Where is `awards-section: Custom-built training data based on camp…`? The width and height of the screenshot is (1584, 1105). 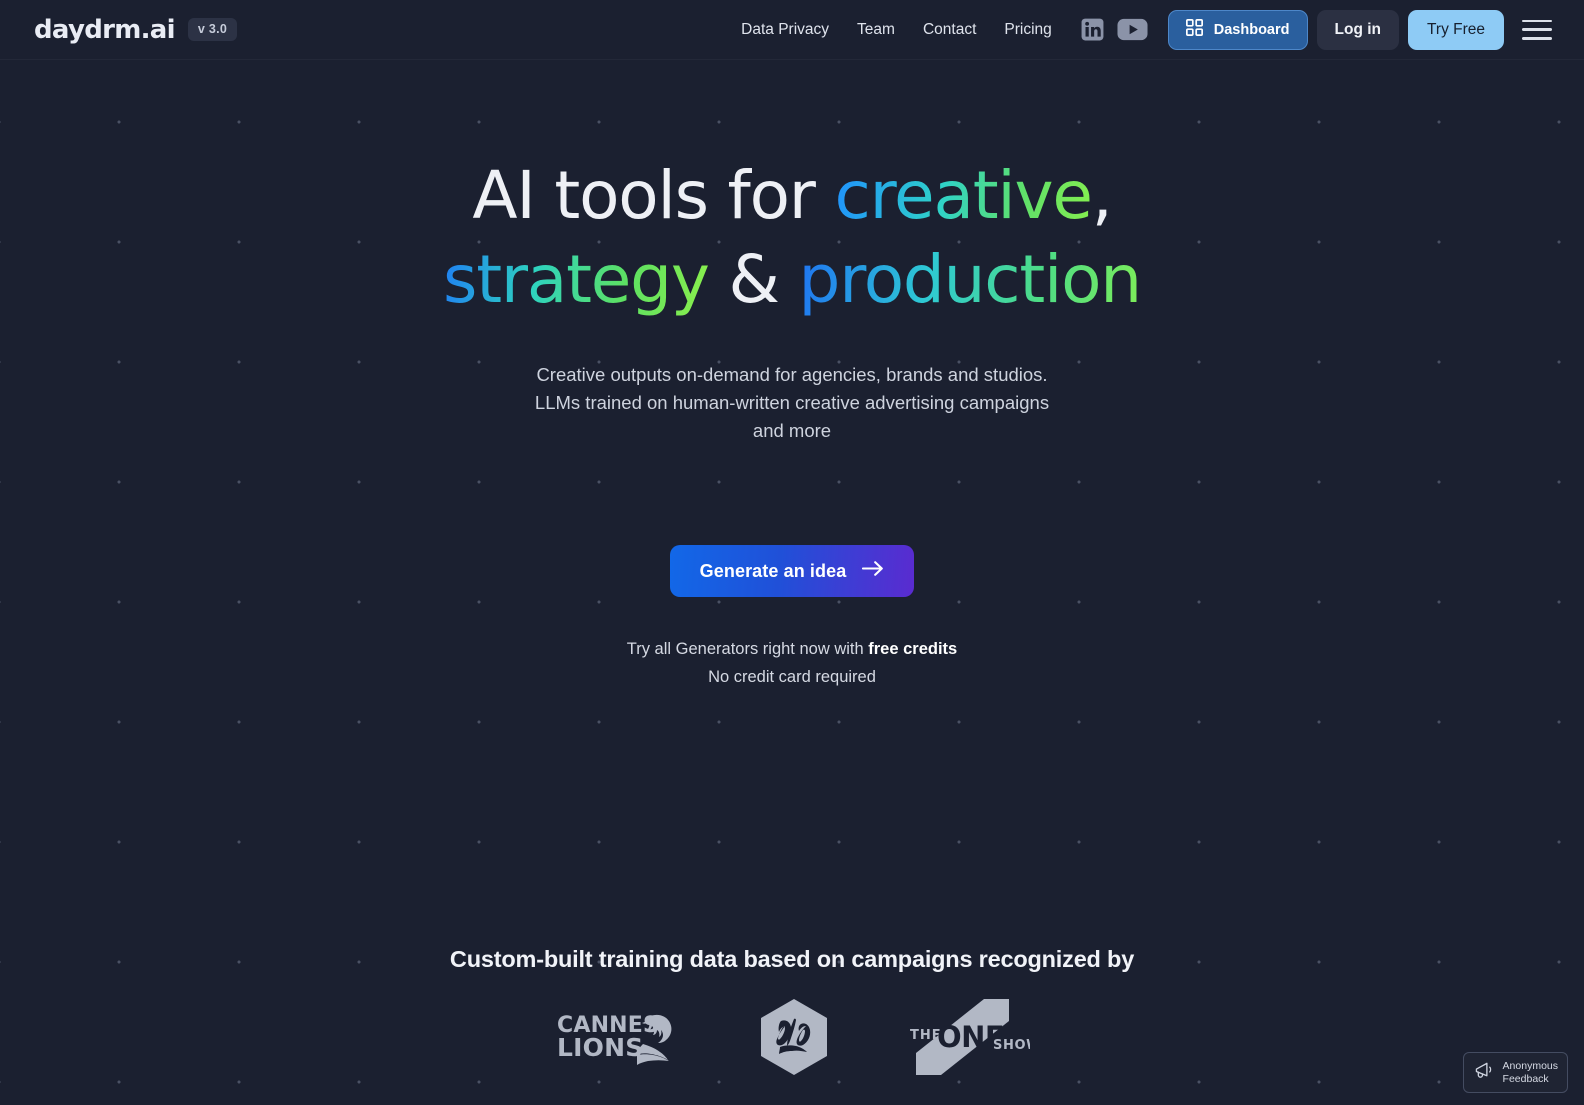
awards-section: Custom-built training data based on camp… is located at coordinates (792, 1014).